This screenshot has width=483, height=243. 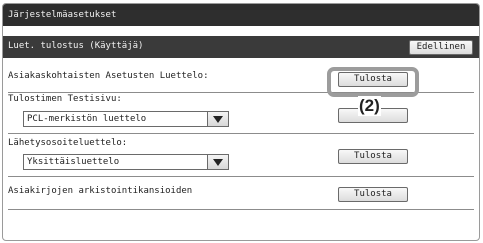 I want to click on test-page-select: PCL-merkistön luettelo, so click(x=126, y=119).